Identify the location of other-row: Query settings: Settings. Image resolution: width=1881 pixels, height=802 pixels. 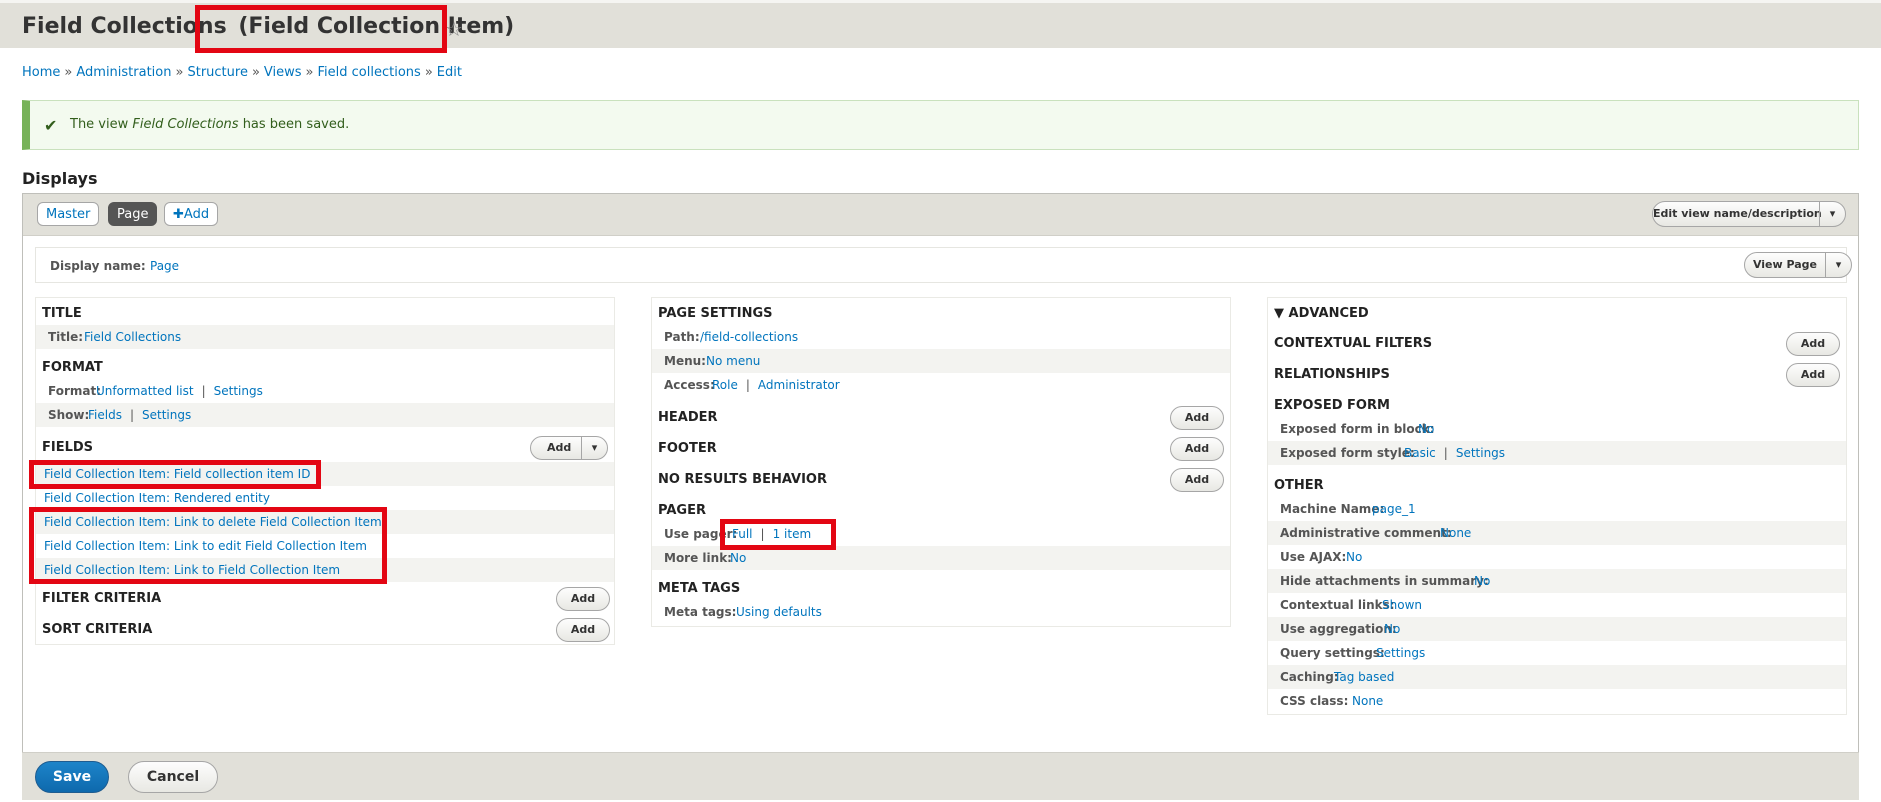
(1557, 653).